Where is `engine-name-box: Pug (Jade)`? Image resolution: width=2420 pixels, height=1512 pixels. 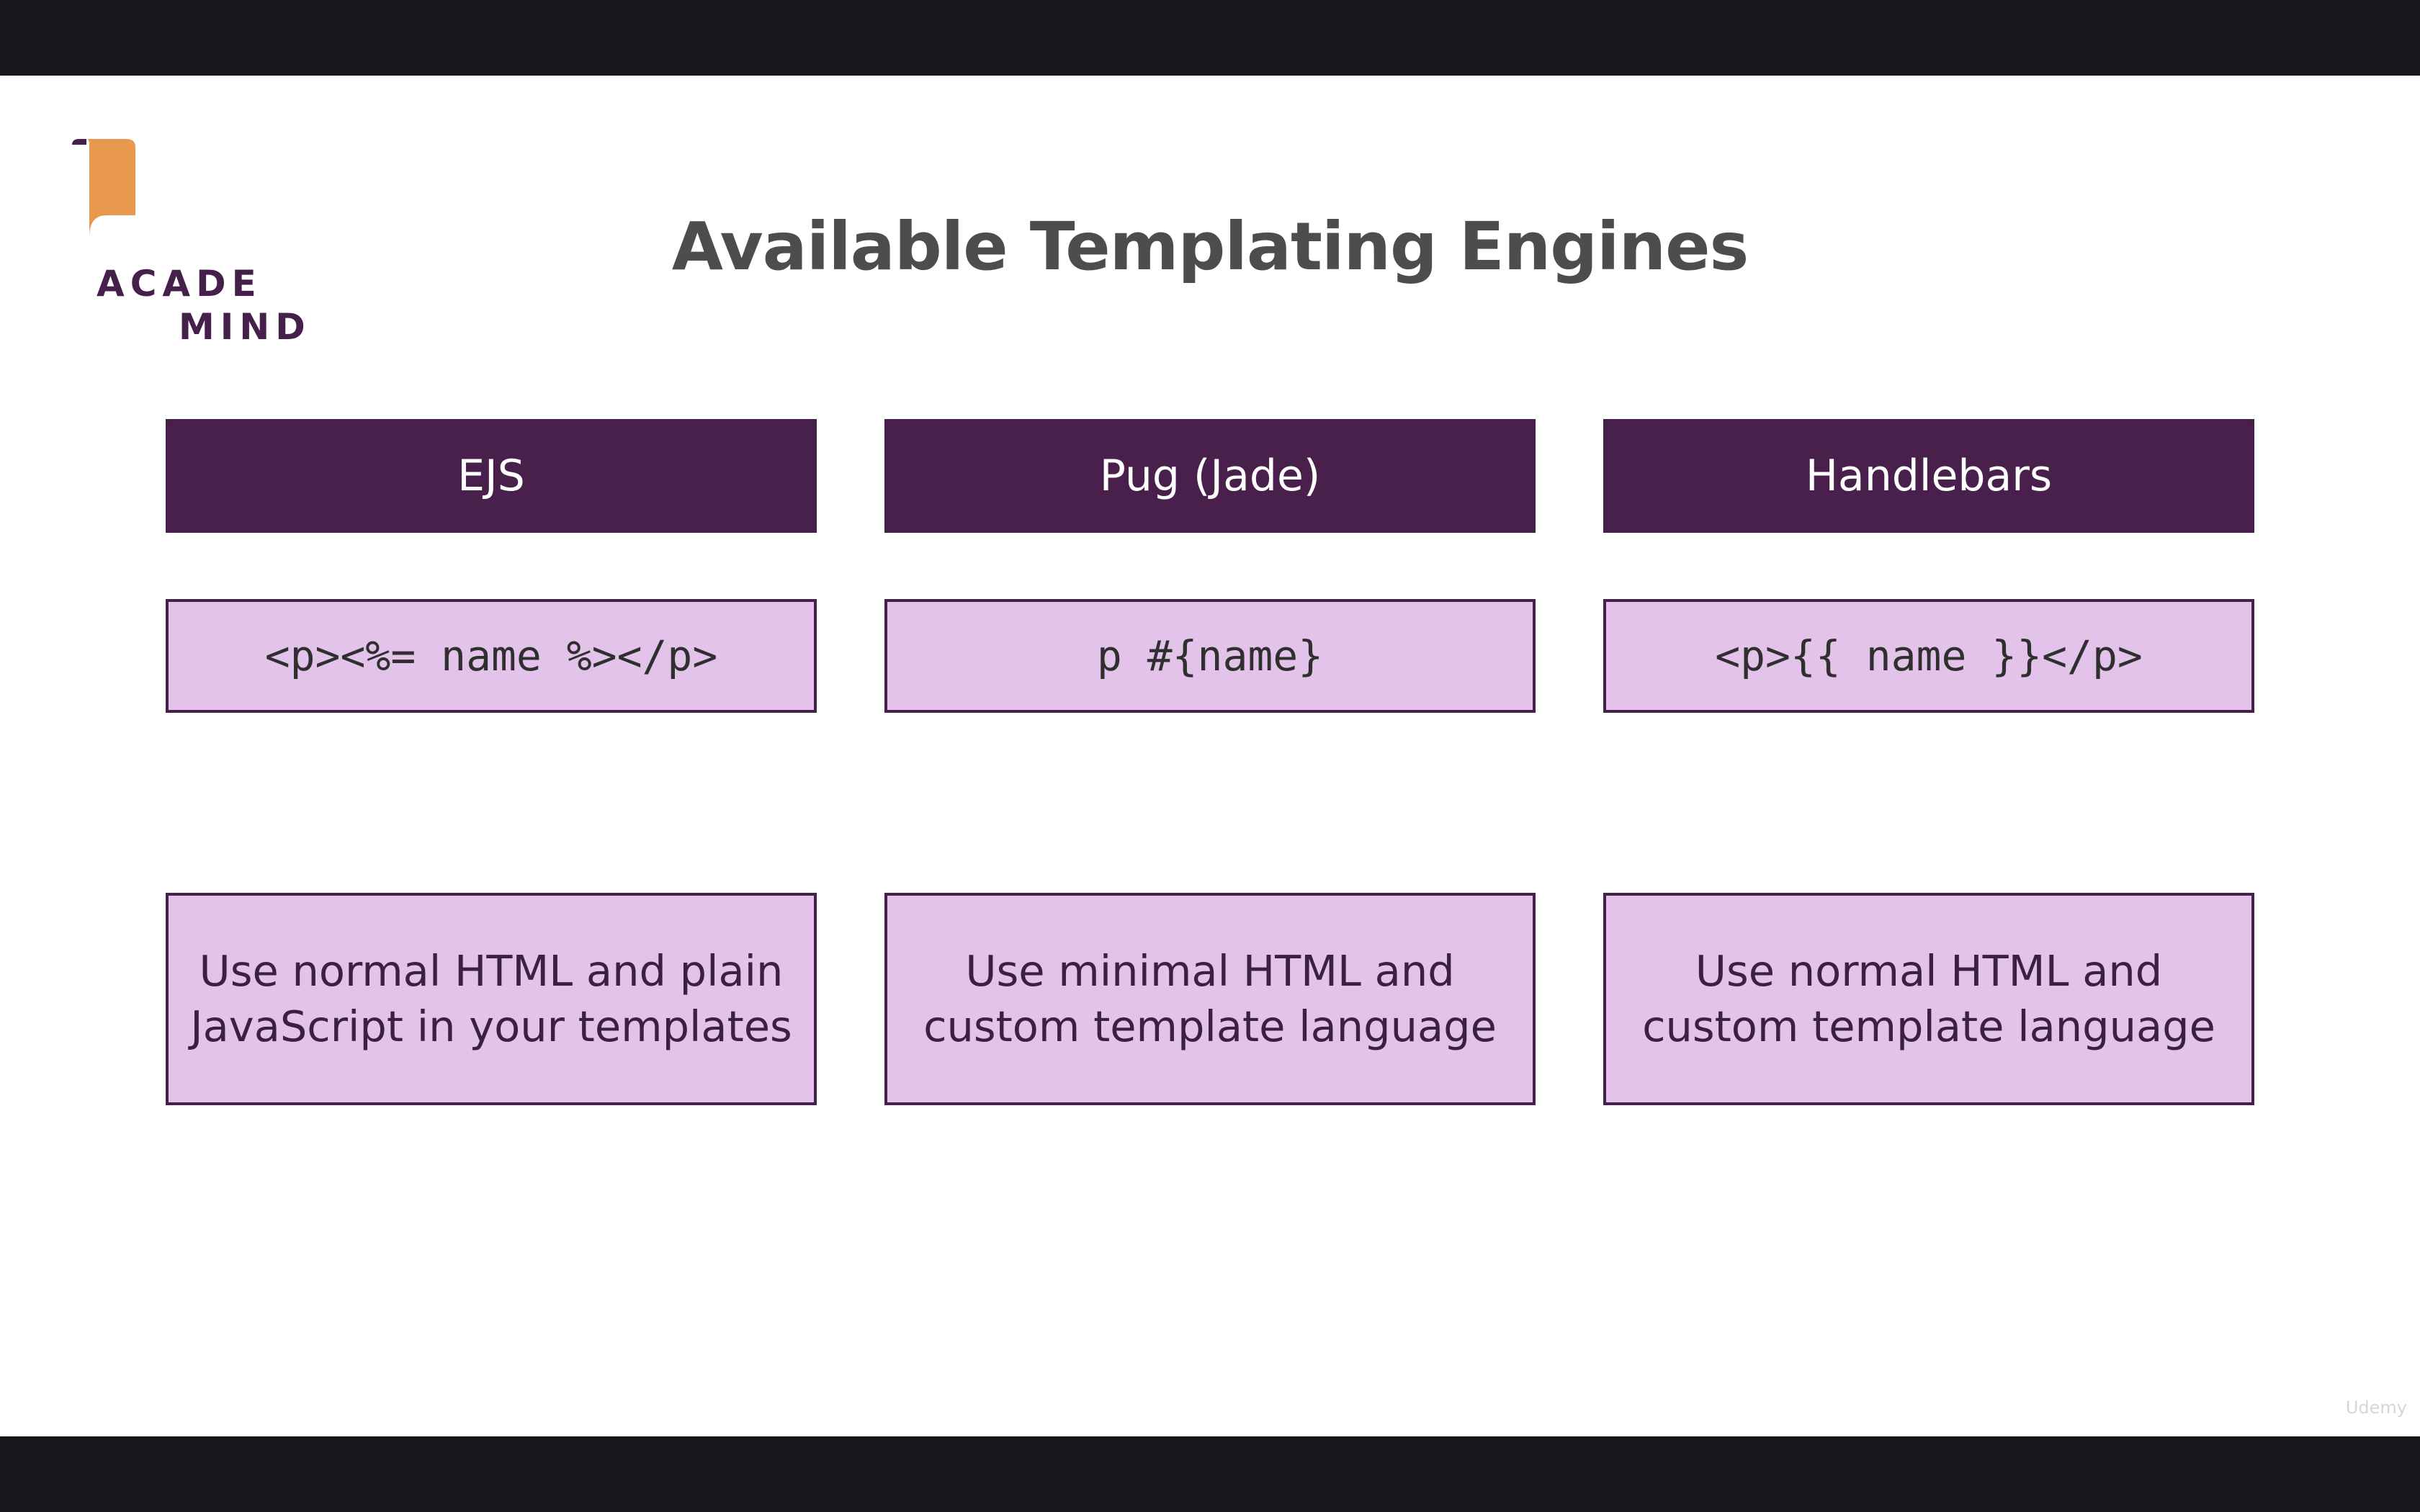
engine-name-box: Pug (Jade) is located at coordinates (1210, 476).